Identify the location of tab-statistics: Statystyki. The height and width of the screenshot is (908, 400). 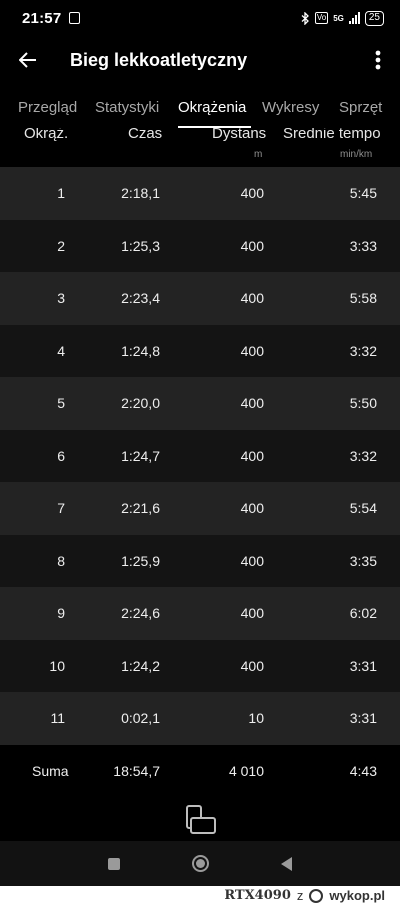
(127, 108).